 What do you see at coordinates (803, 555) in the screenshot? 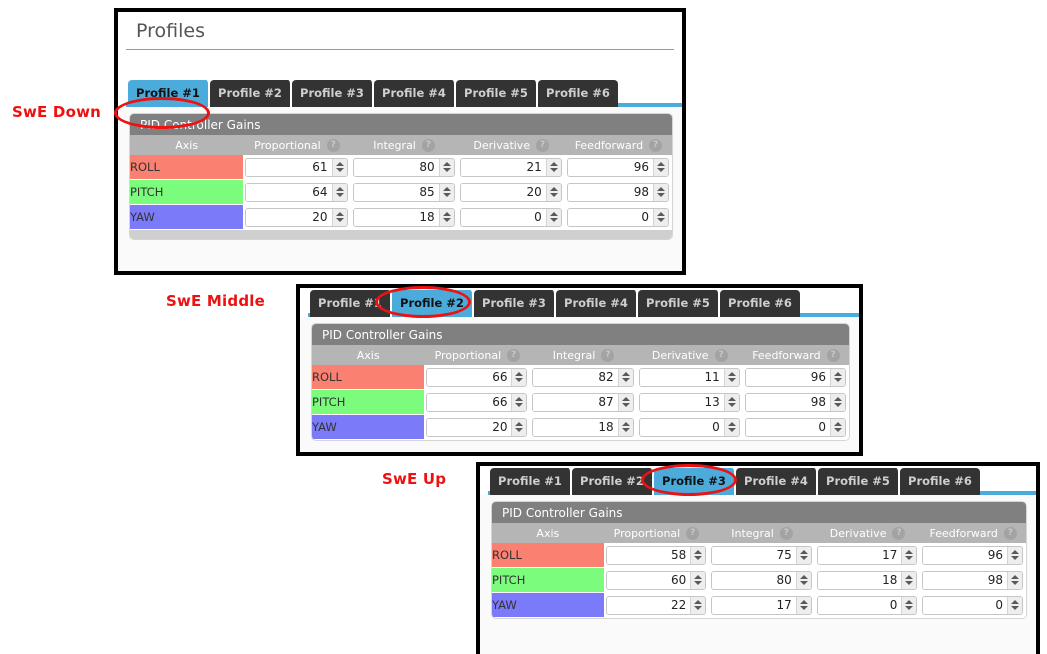
I see `spinner-roll-integral` at bounding box center [803, 555].